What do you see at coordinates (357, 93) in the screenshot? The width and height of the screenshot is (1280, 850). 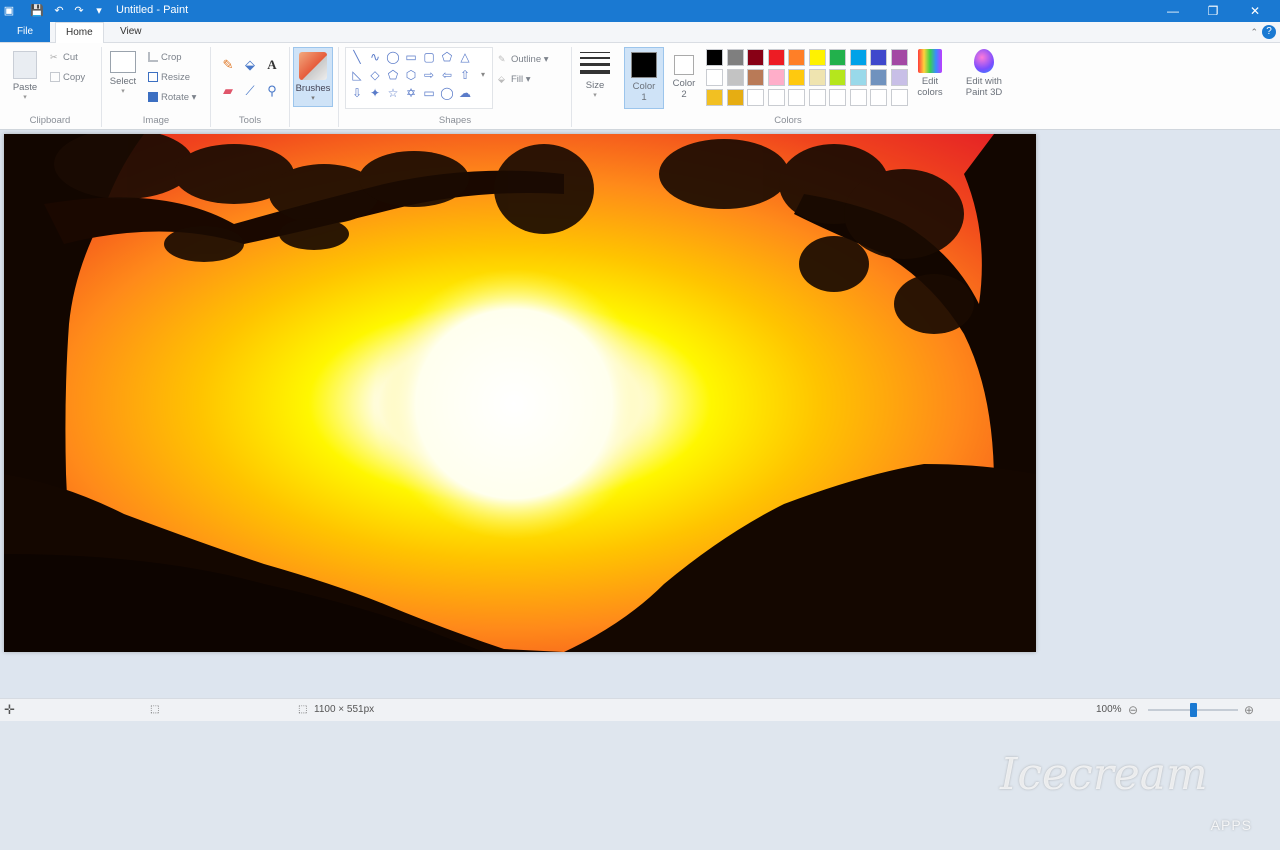 I see `down-arrow-shape-icon: ⇩` at bounding box center [357, 93].